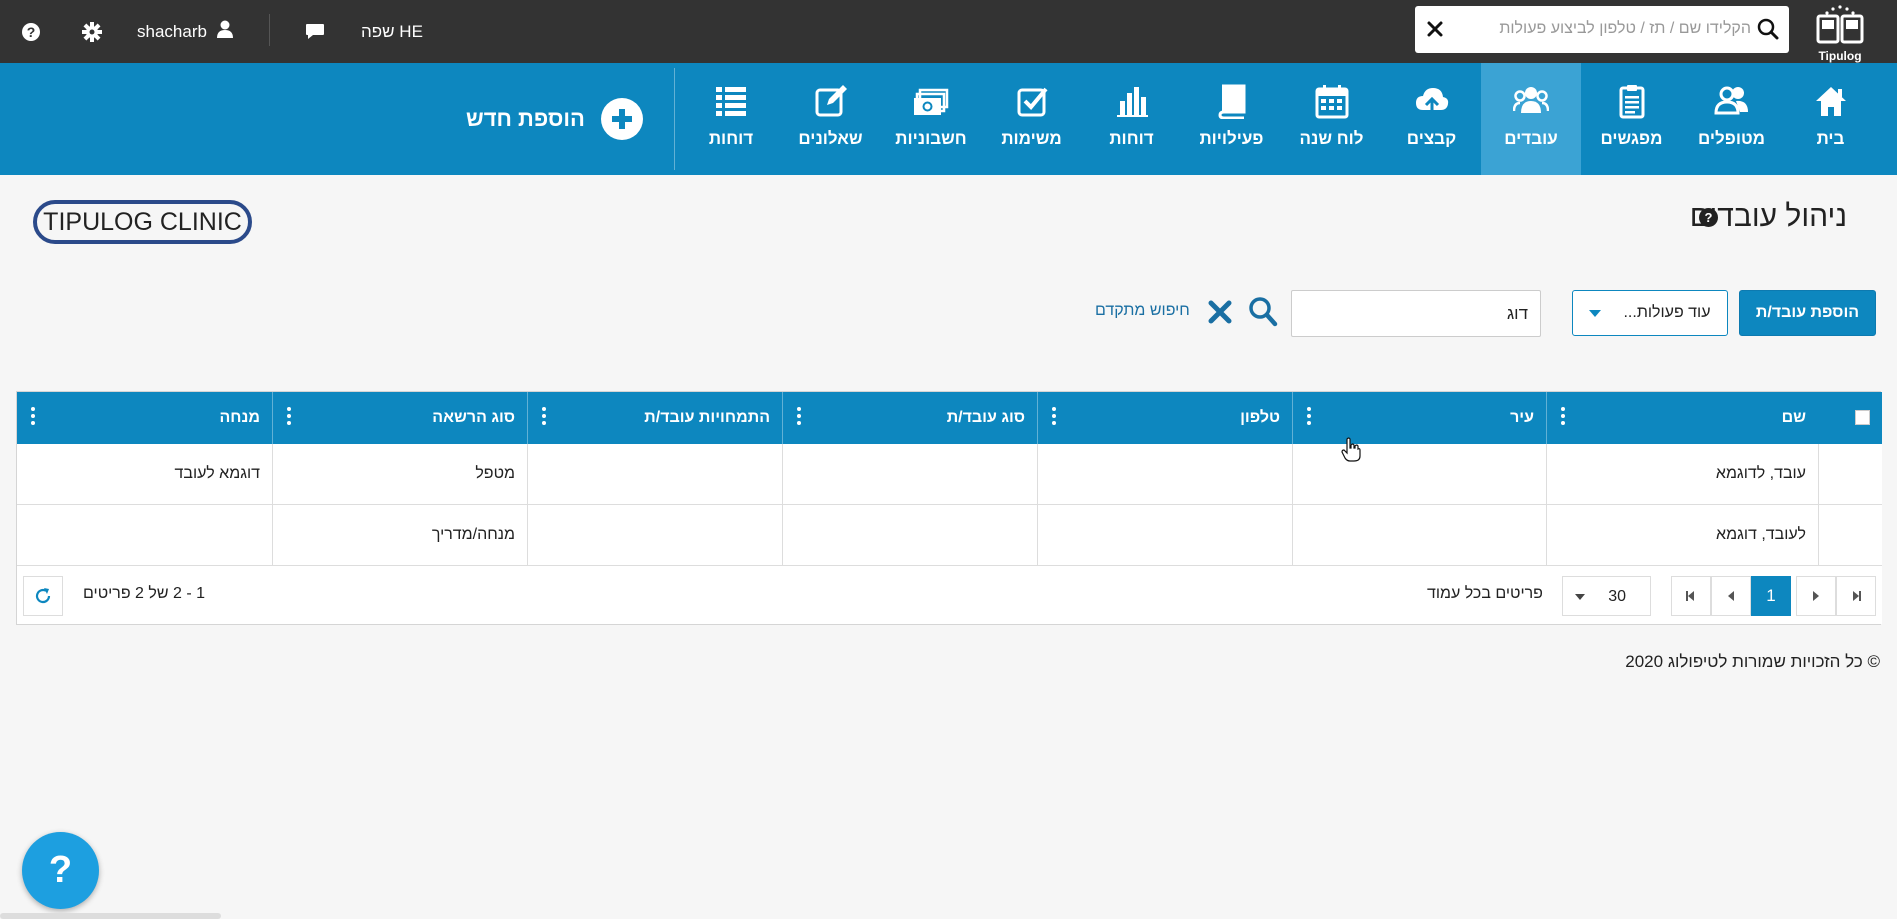 This screenshot has width=1897, height=919. What do you see at coordinates (1531, 119) in the screenshot?
I see `nav-item-employees: עובדים` at bounding box center [1531, 119].